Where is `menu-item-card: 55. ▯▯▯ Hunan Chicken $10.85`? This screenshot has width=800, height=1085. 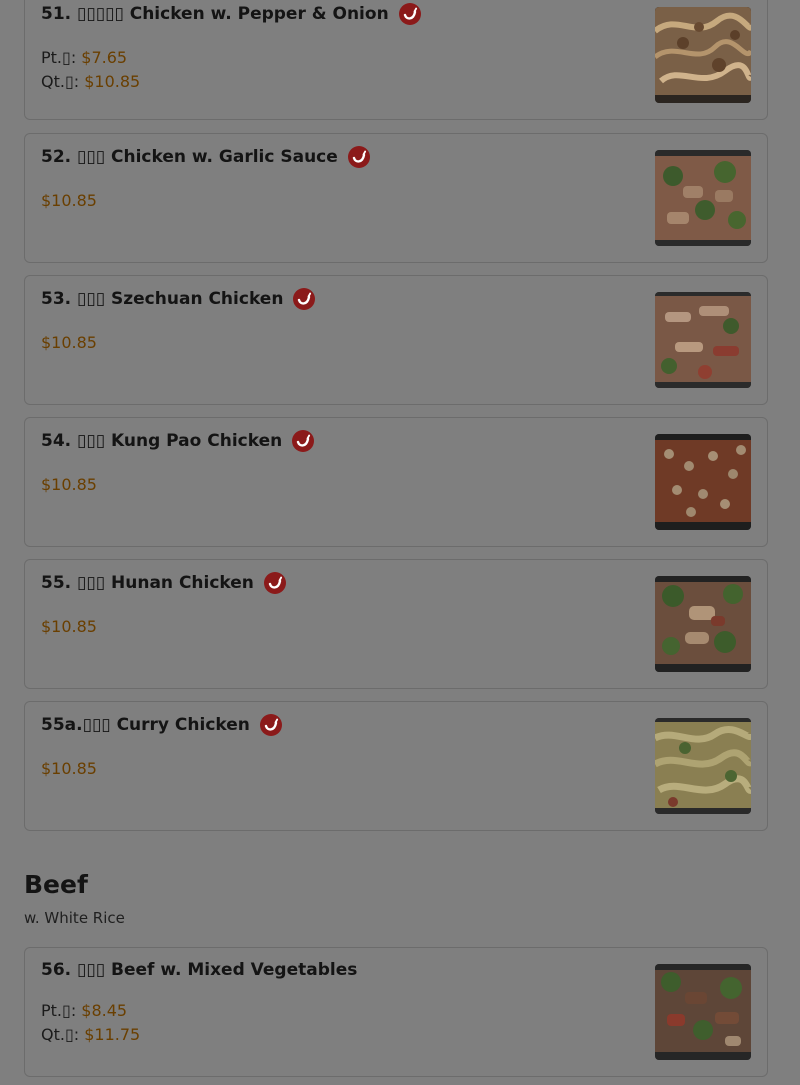 menu-item-card: 55. ▯▯▯ Hunan Chicken $10.85 is located at coordinates (396, 624).